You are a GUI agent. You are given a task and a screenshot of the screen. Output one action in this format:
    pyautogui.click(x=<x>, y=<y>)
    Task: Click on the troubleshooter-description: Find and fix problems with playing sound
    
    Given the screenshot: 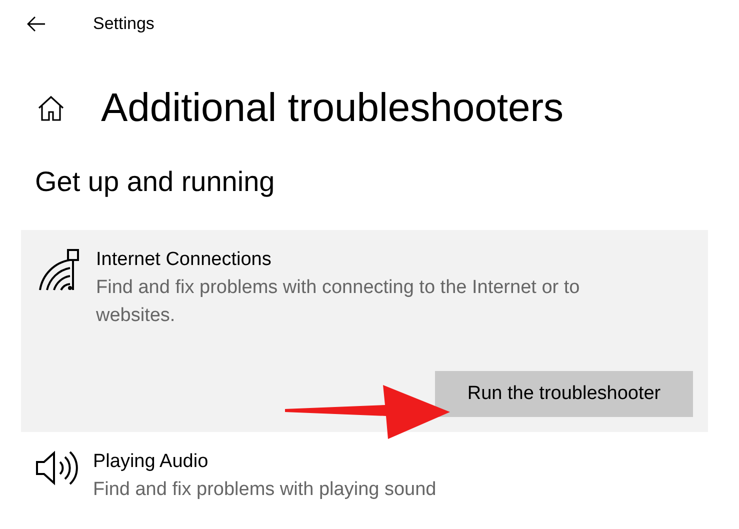 What is the action you would take?
    pyautogui.click(x=265, y=490)
    